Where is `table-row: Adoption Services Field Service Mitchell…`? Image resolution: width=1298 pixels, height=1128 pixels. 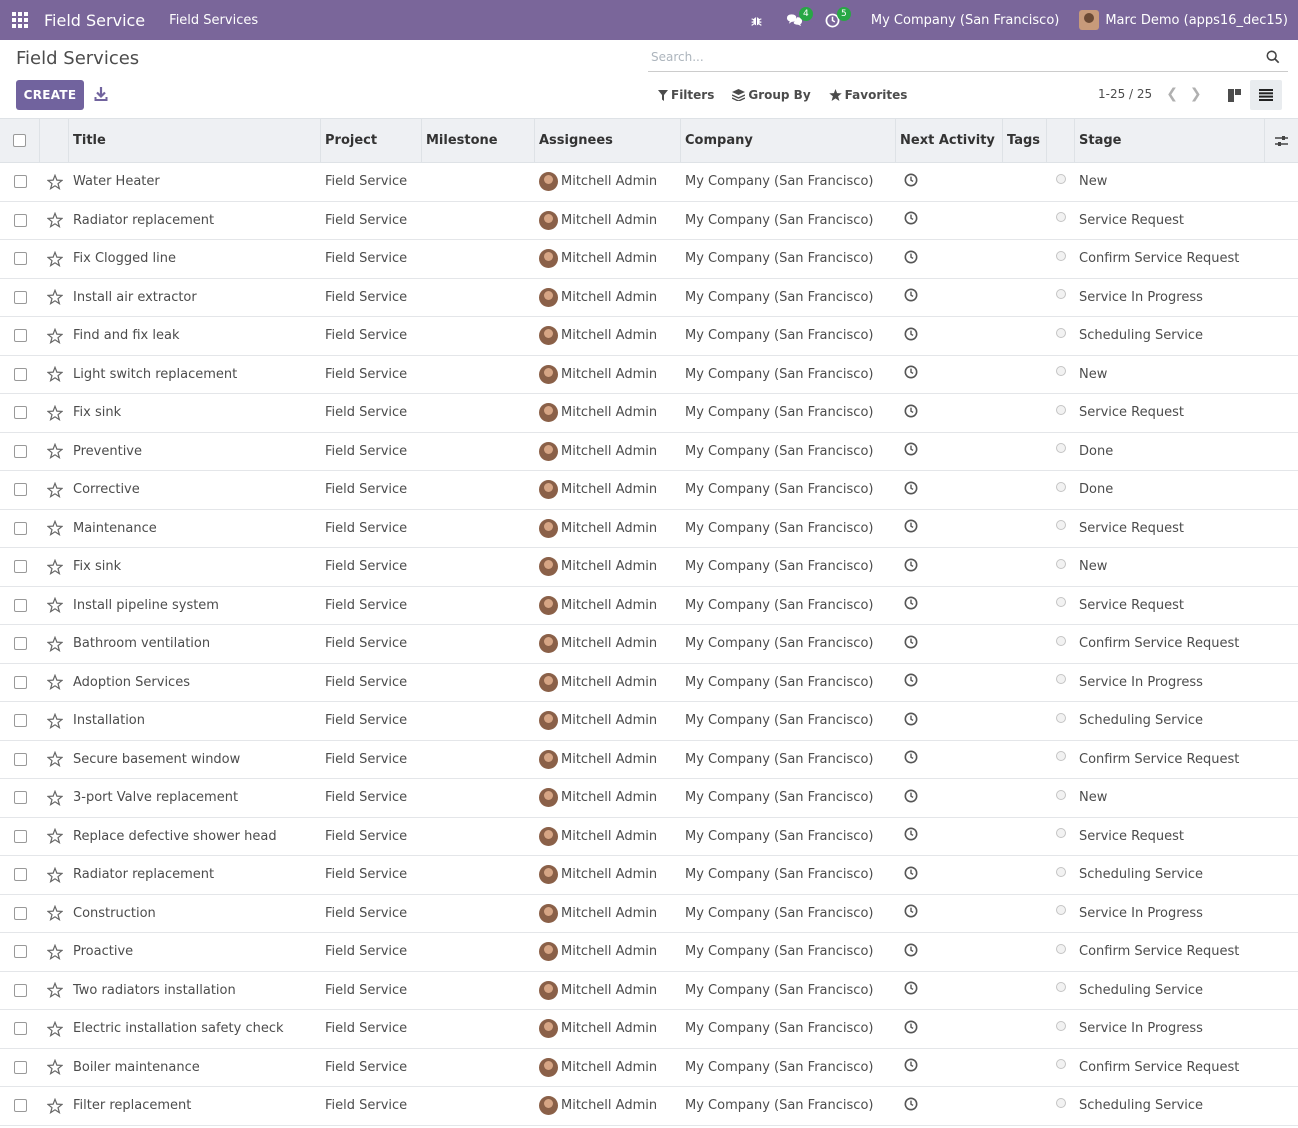 table-row: Adoption Services Field Service Mitchell… is located at coordinates (649, 683).